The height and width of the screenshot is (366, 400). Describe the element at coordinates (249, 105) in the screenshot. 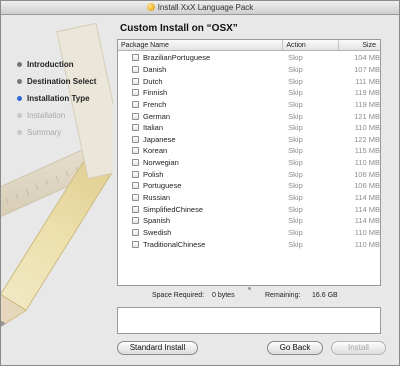

I see `table-row: French Skip 119 MB` at that location.